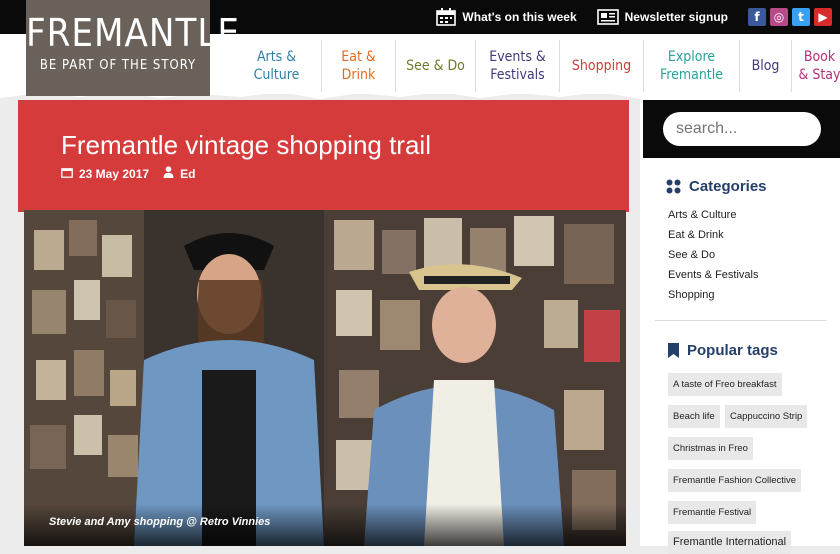  Describe the element at coordinates (713, 275) in the screenshot. I see `category-link: Events & Festivals` at that location.